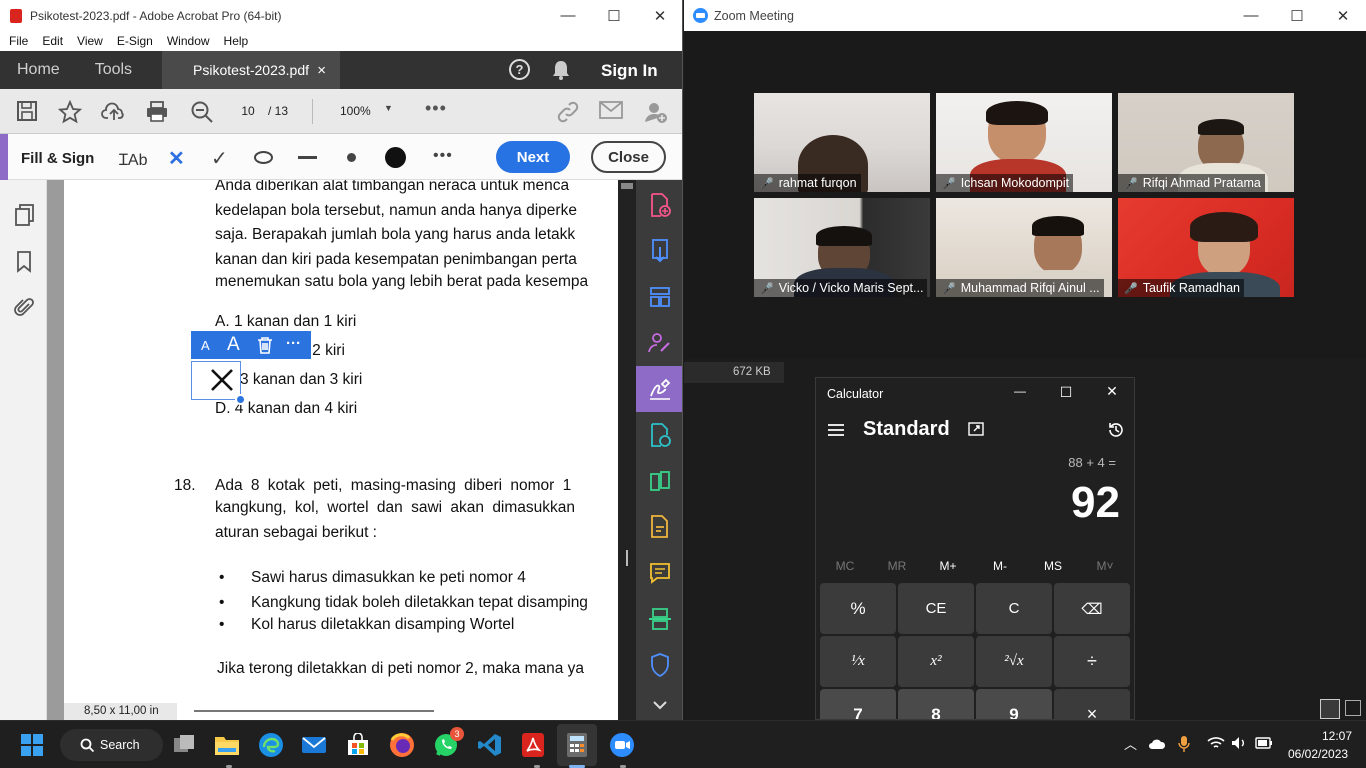 Image resolution: width=1366 pixels, height=768 pixels. I want to click on onedrive-cloud-icon, so click(1157, 744).